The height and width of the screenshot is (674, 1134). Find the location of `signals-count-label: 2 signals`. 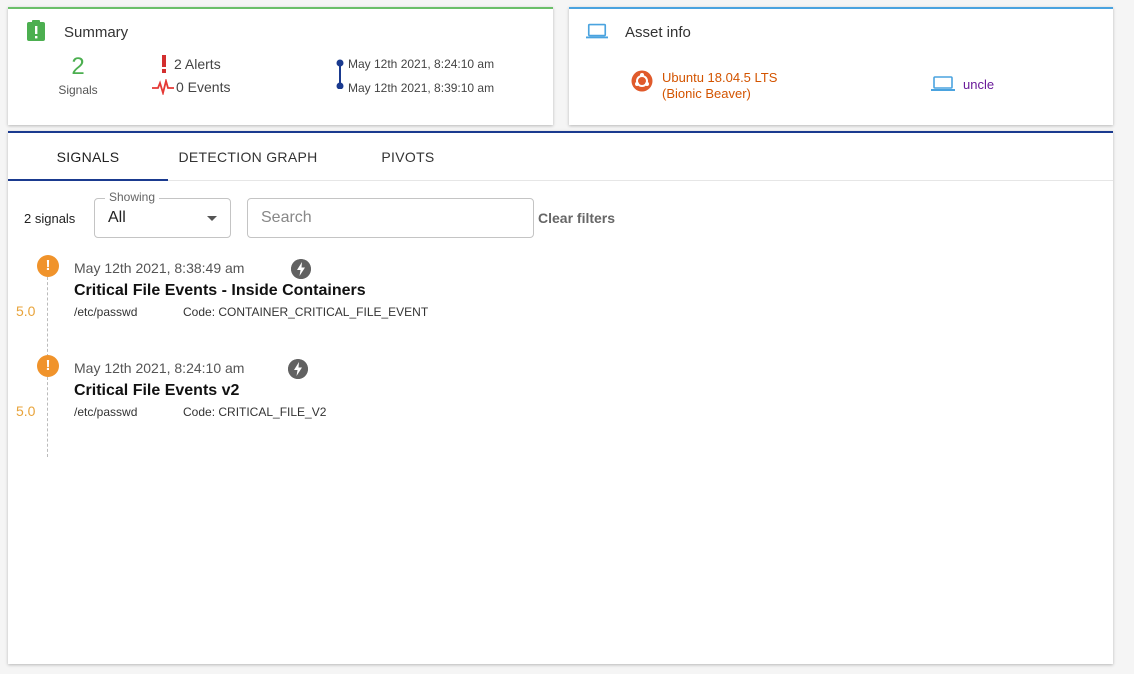

signals-count-label: 2 signals is located at coordinates (50, 218).